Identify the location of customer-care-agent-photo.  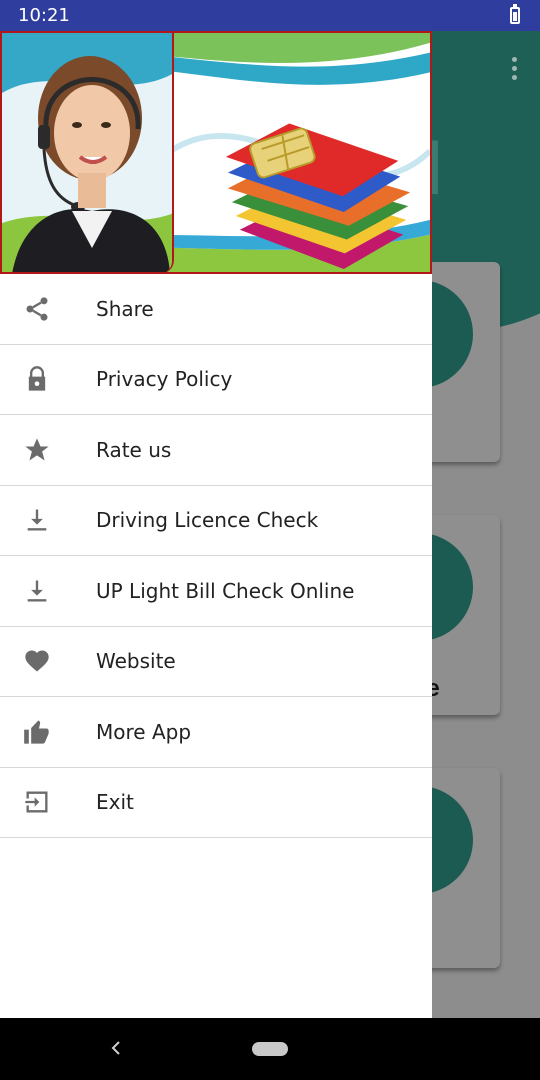
(88, 152).